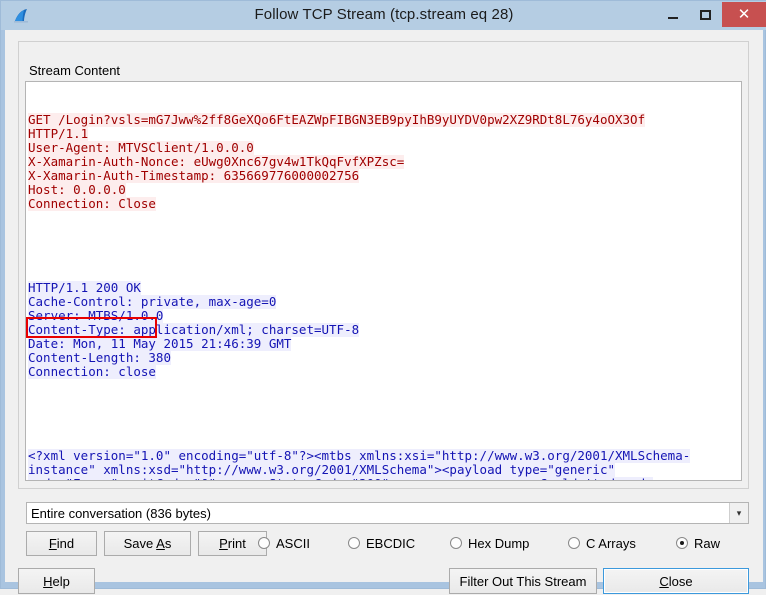  Describe the element at coordinates (676, 581) in the screenshot. I see `close-dialog-button: Close` at that location.